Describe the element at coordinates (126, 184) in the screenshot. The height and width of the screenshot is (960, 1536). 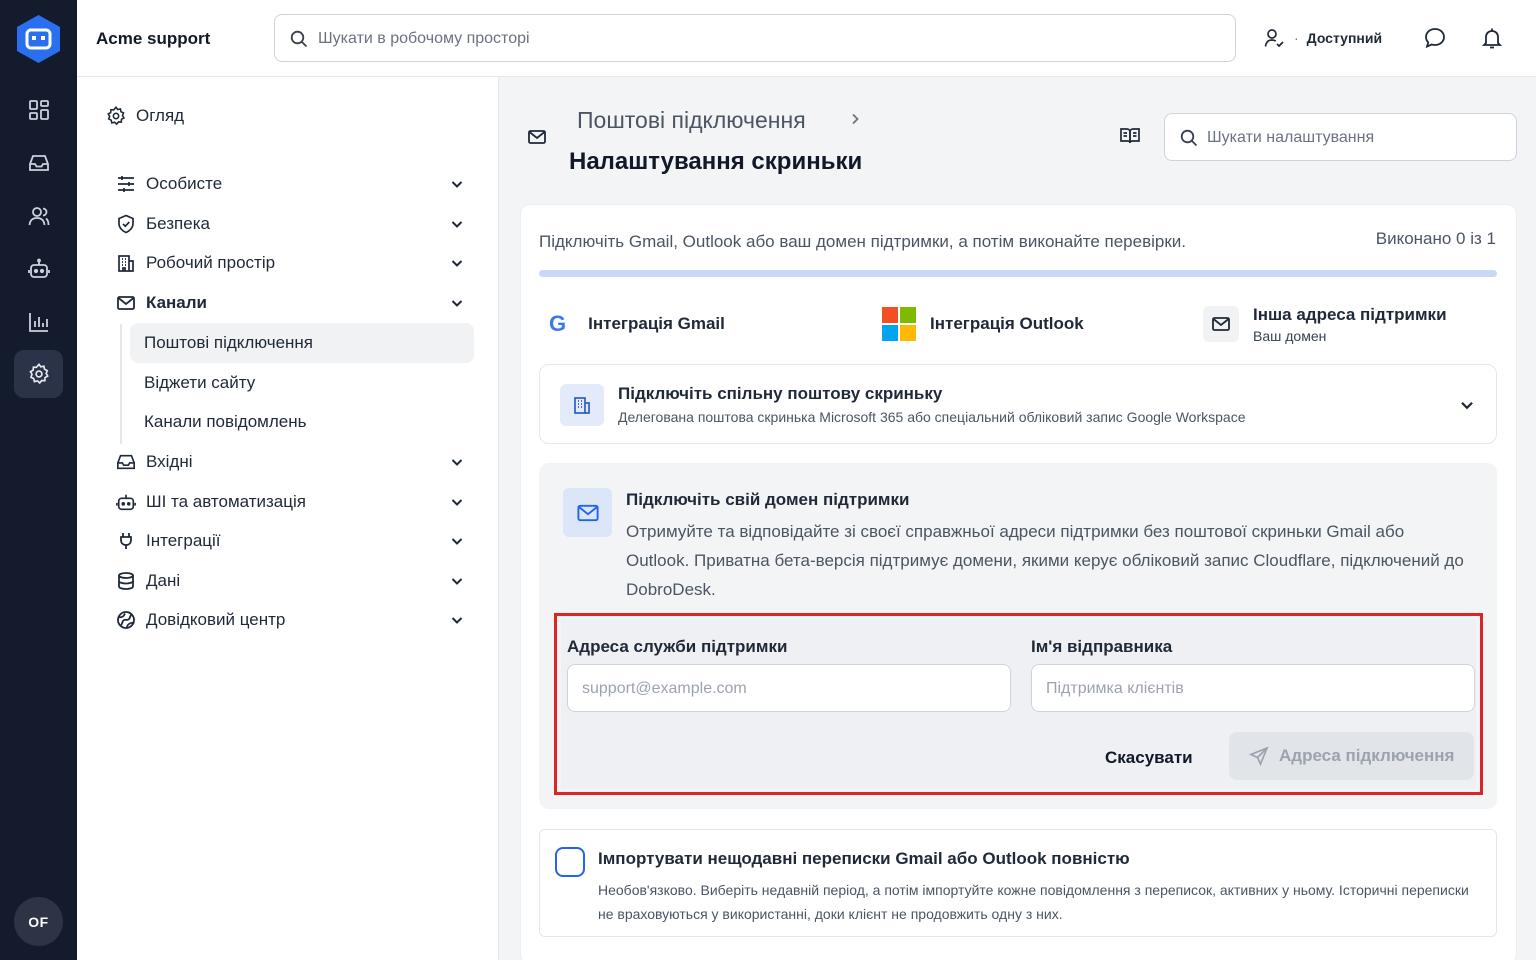
I see `sliders-icon` at that location.